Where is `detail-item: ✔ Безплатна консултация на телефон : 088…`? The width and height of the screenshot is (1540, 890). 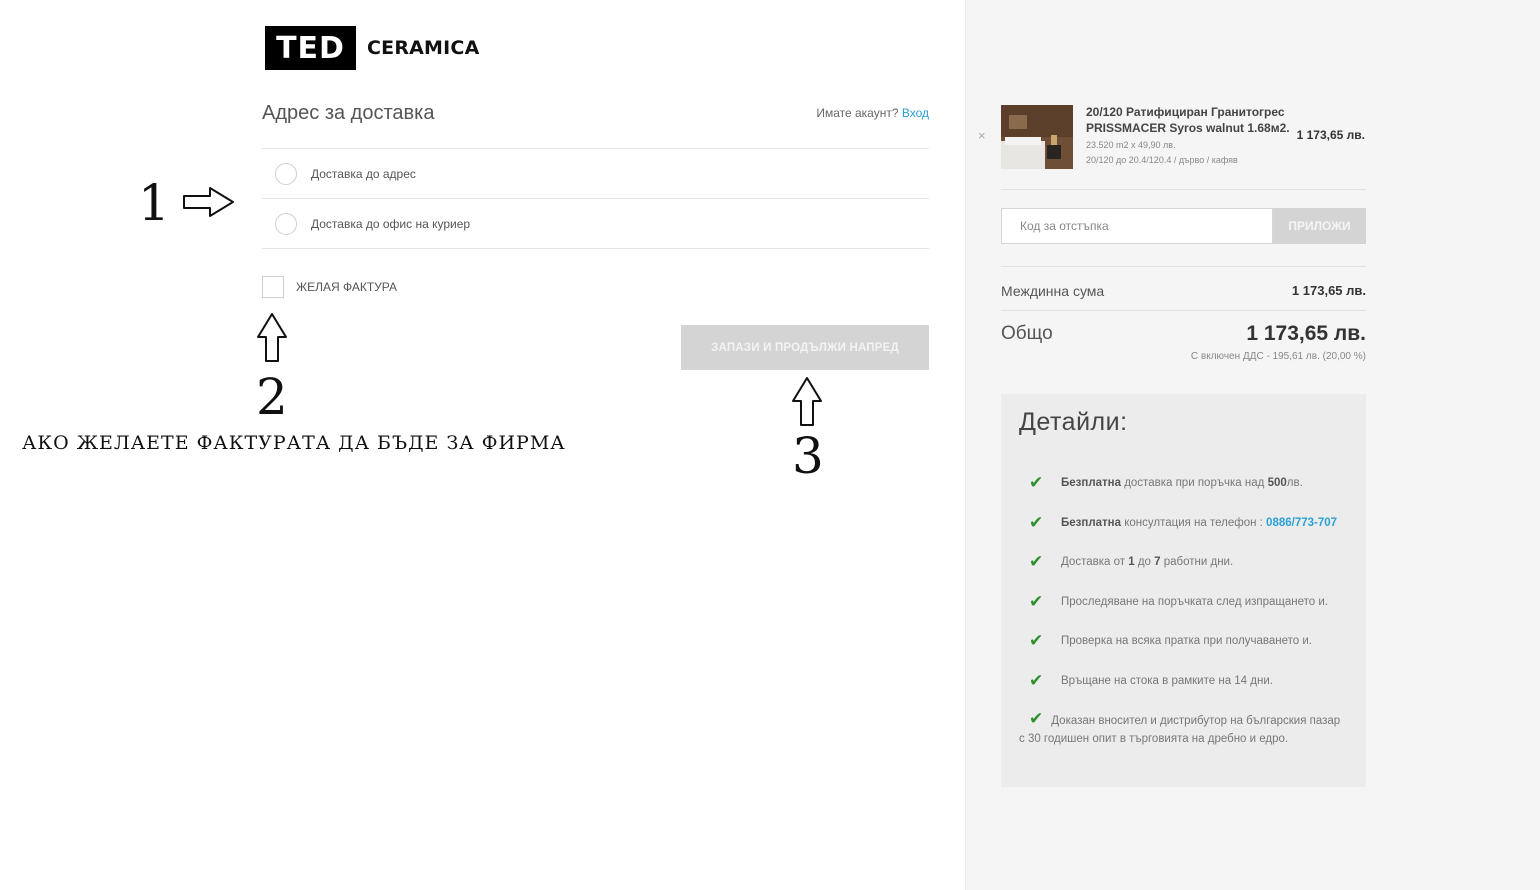 detail-item: ✔ Безплатна консултация на телефон : 088… is located at coordinates (1189, 523).